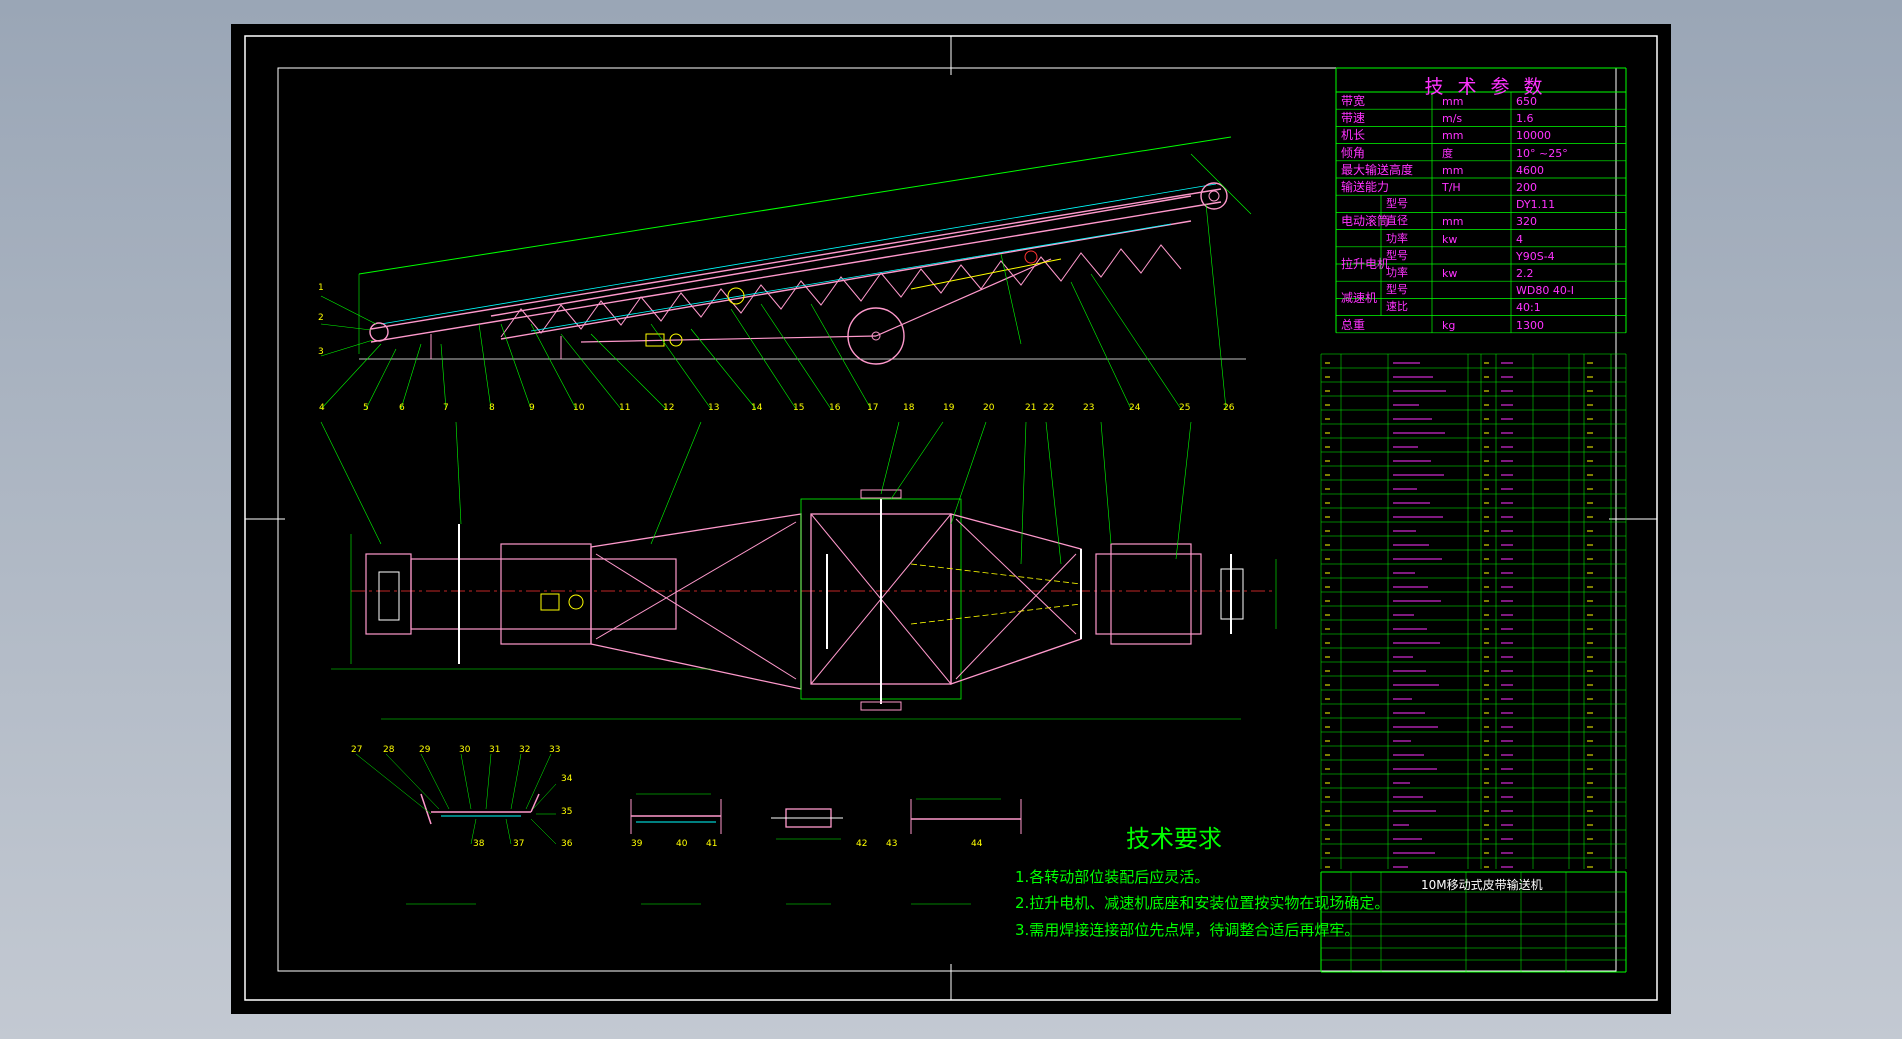 The height and width of the screenshot is (1039, 1902). What do you see at coordinates (1525, 273) in the screenshot?
I see `param-value: 2.2` at bounding box center [1525, 273].